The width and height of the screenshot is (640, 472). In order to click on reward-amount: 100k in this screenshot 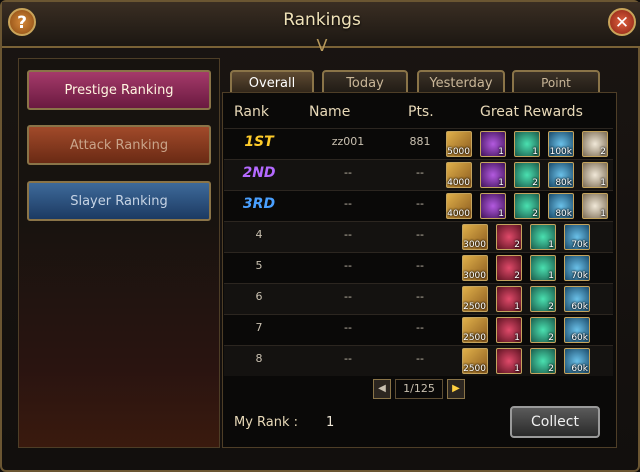, I will do `click(560, 152)`.